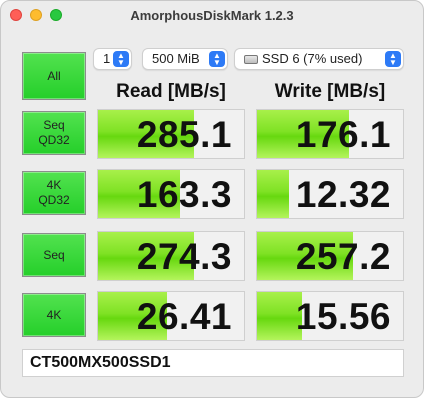  I want to click on drive-icon, so click(251, 59).